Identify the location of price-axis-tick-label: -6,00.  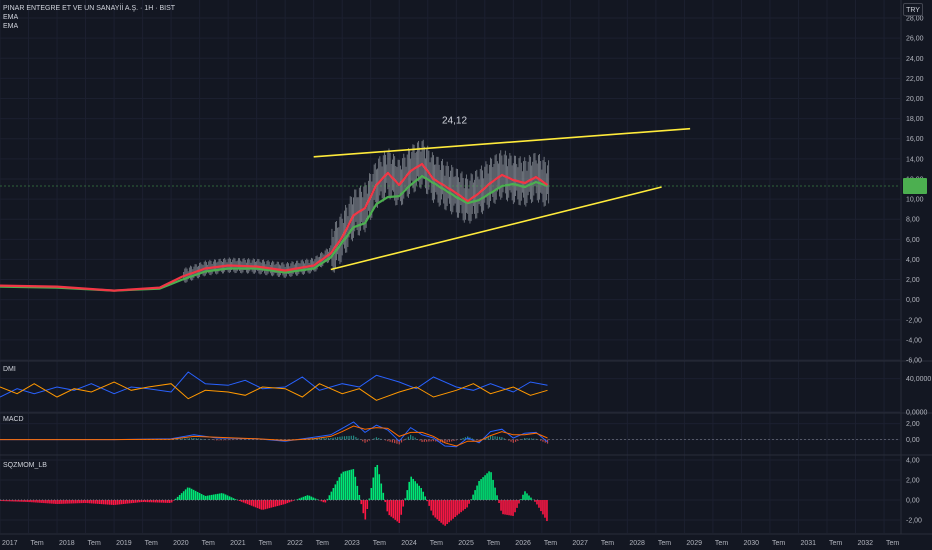
(914, 361).